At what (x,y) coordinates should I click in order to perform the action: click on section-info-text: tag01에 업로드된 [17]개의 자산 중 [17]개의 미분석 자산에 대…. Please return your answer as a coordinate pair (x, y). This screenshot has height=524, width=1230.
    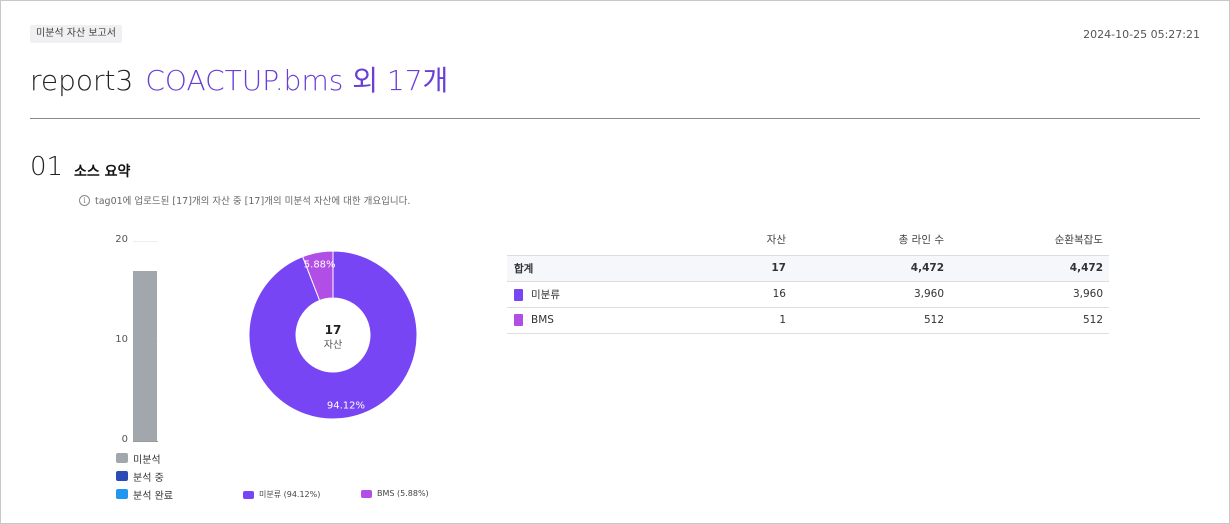
    Looking at the image, I should click on (253, 201).